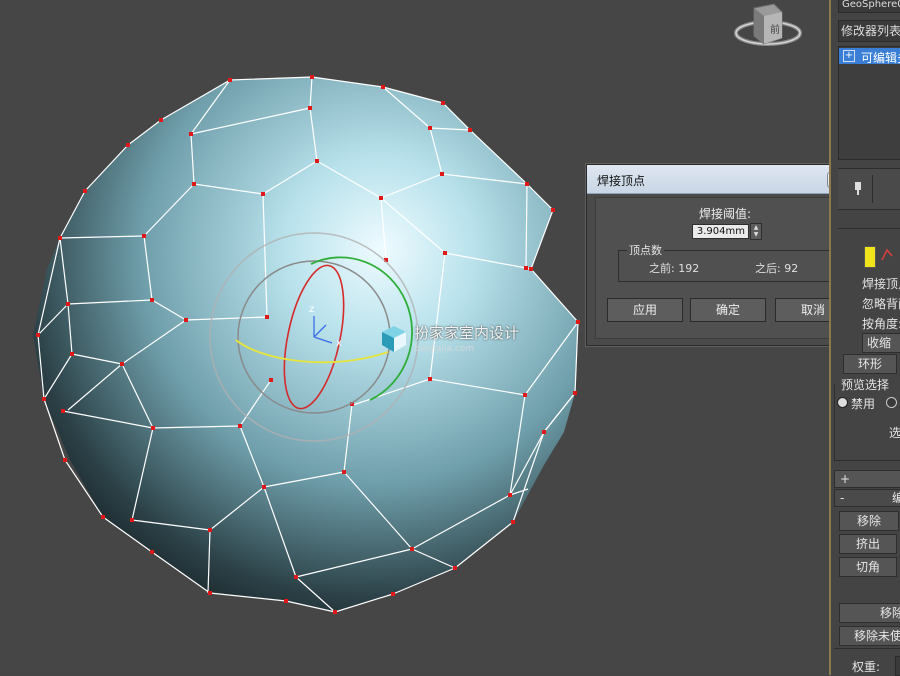  Describe the element at coordinates (830, 337) in the screenshot. I see `panel-divider` at that location.